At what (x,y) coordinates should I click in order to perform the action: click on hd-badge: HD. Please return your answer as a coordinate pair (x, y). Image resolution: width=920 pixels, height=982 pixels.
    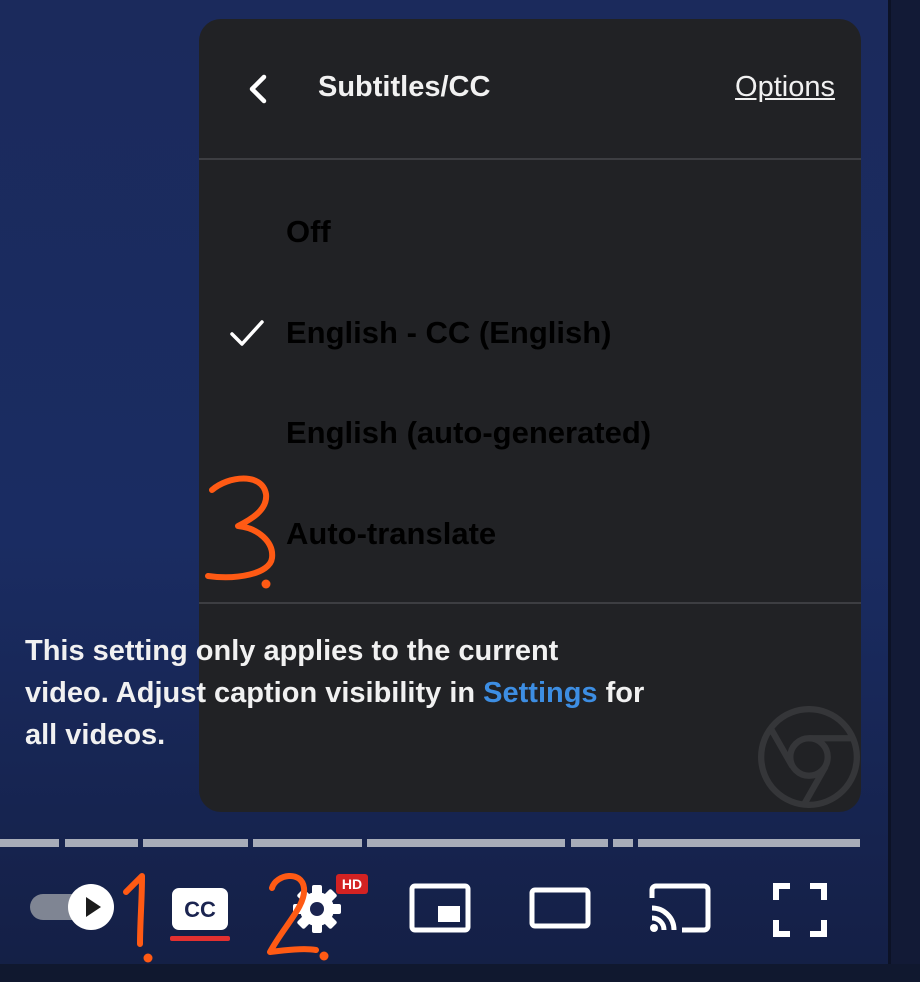
    Looking at the image, I should click on (352, 884).